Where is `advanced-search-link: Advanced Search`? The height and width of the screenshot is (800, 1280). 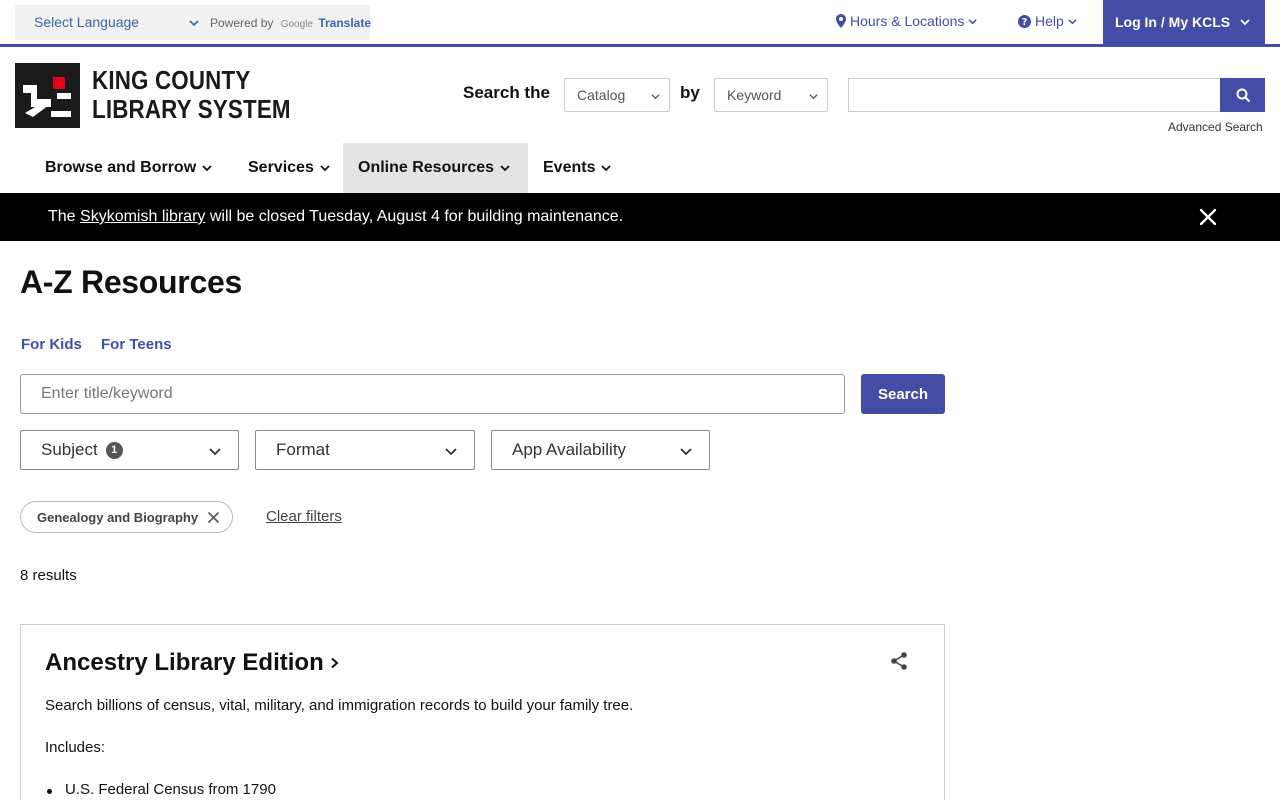
advanced-search-link: Advanced Search is located at coordinates (1215, 127).